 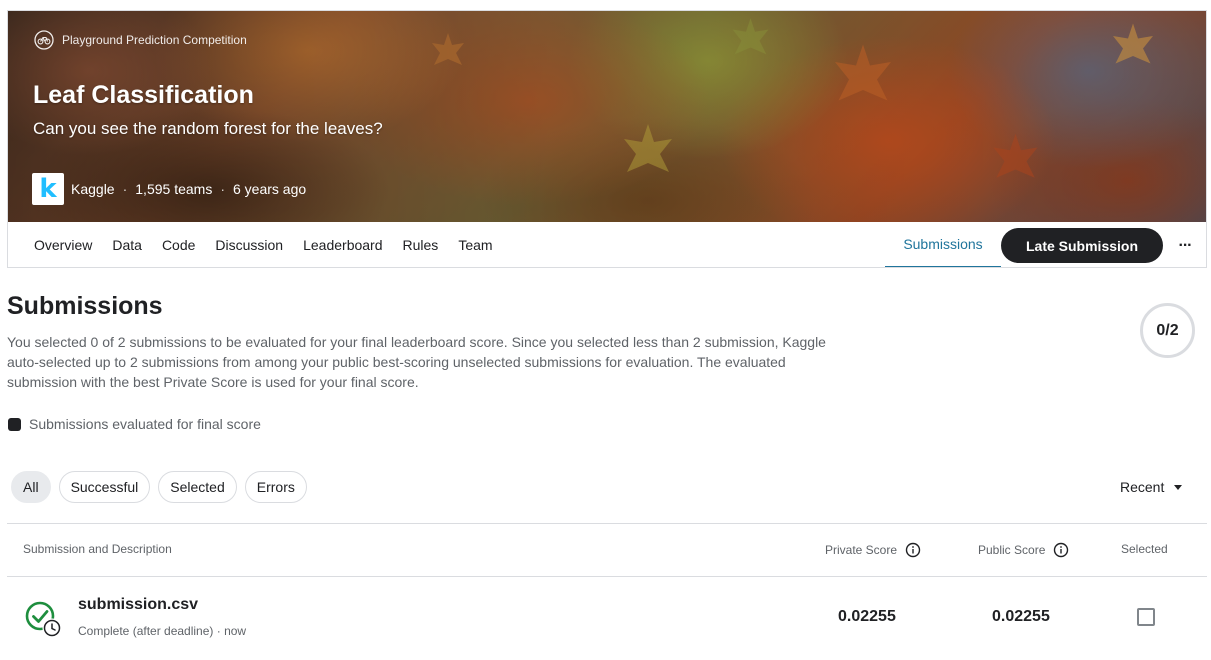 I want to click on final-score-legend: Submissions evaluated for final score, so click(x=134, y=424).